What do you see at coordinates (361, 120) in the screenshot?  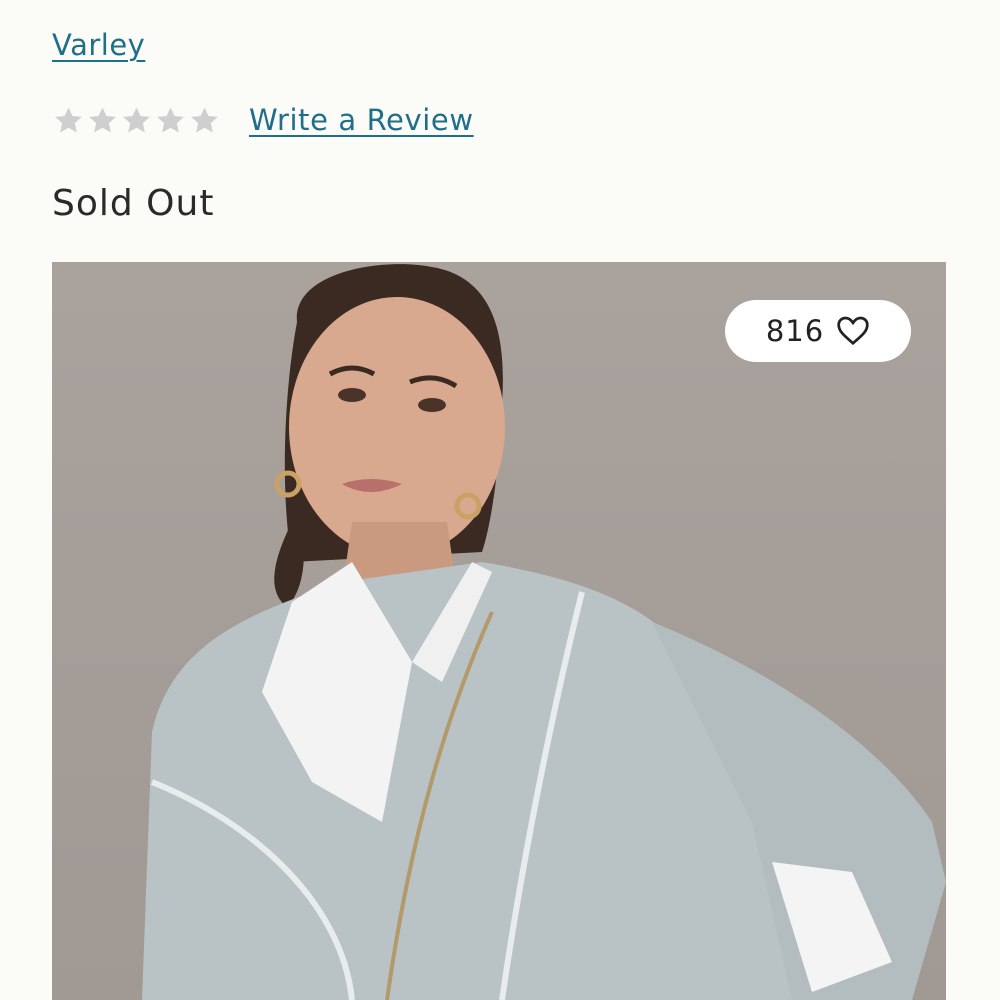 I see `write-review-link: Write a Review` at bounding box center [361, 120].